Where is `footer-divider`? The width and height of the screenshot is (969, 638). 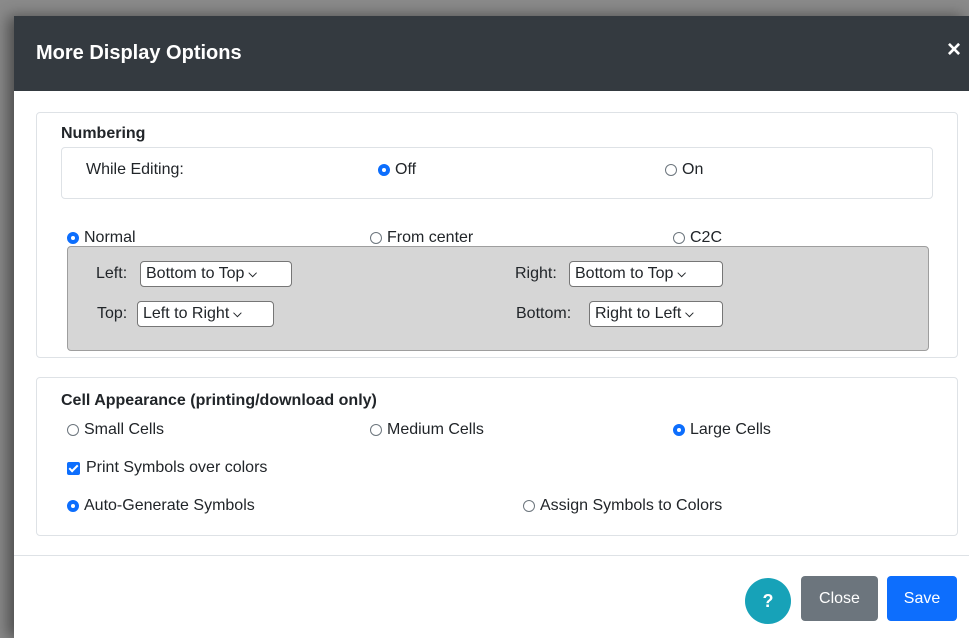 footer-divider is located at coordinates (491, 555).